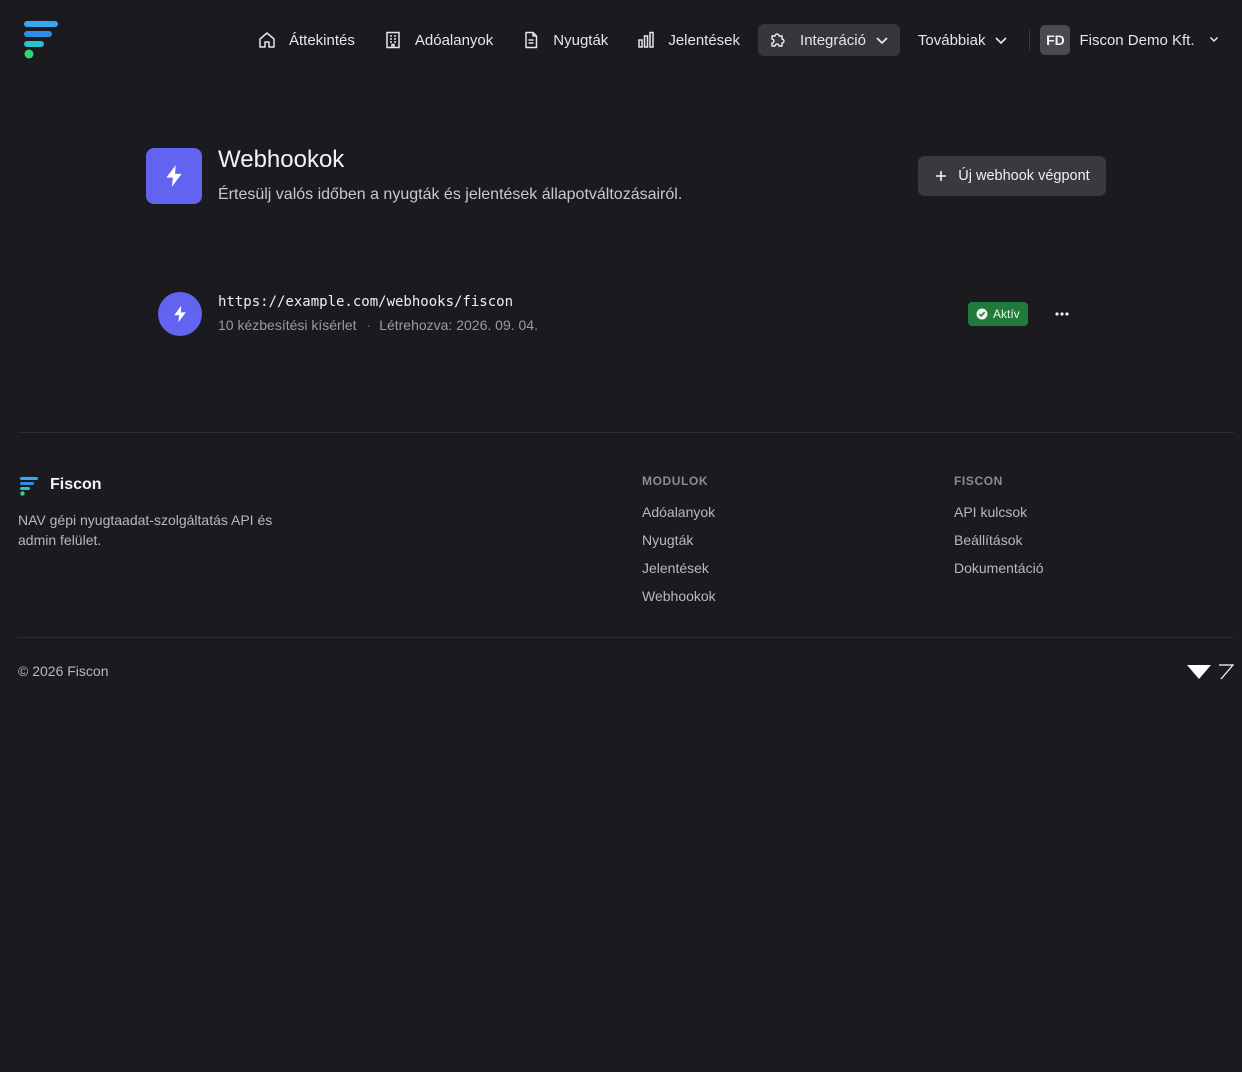 This screenshot has height=1072, width=1242. Describe the element at coordinates (76, 484) in the screenshot. I see `footer-brand: Fiscon` at that location.